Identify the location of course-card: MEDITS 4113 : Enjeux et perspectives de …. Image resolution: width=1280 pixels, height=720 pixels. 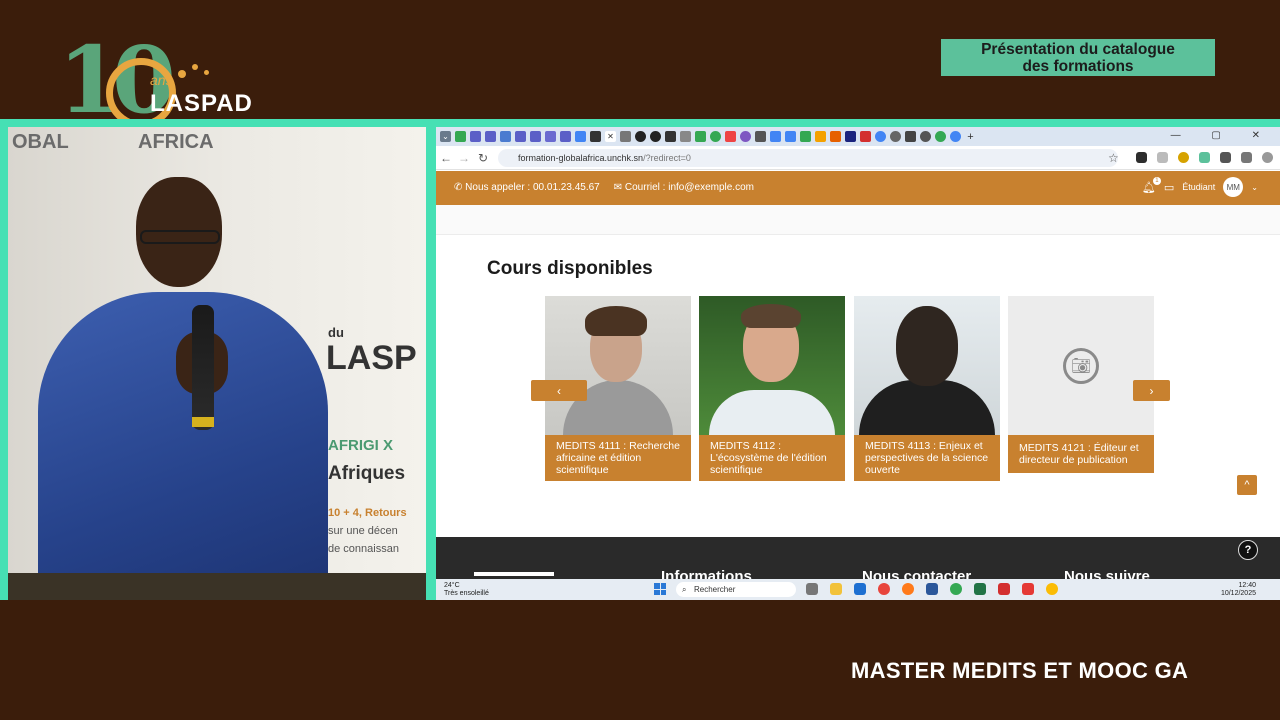
(927, 388).